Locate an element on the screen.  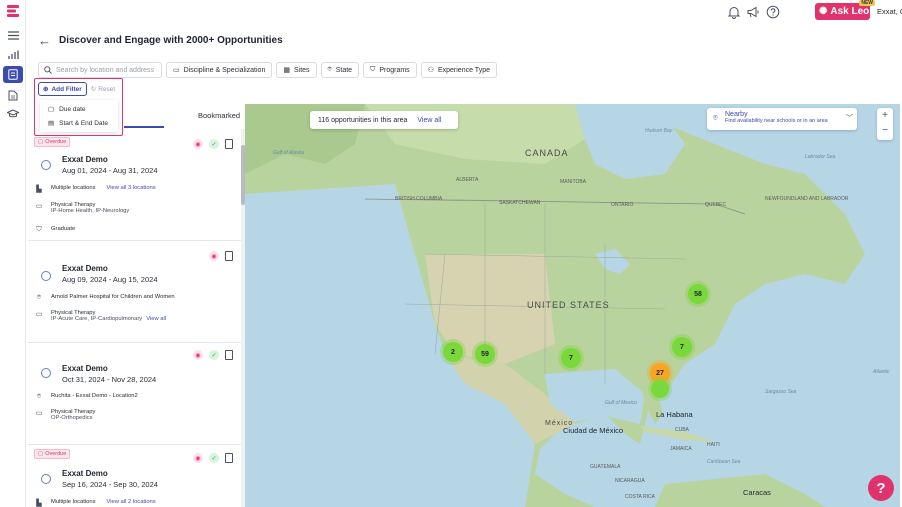
org-name: Exxat Demo is located at coordinates (85, 368).